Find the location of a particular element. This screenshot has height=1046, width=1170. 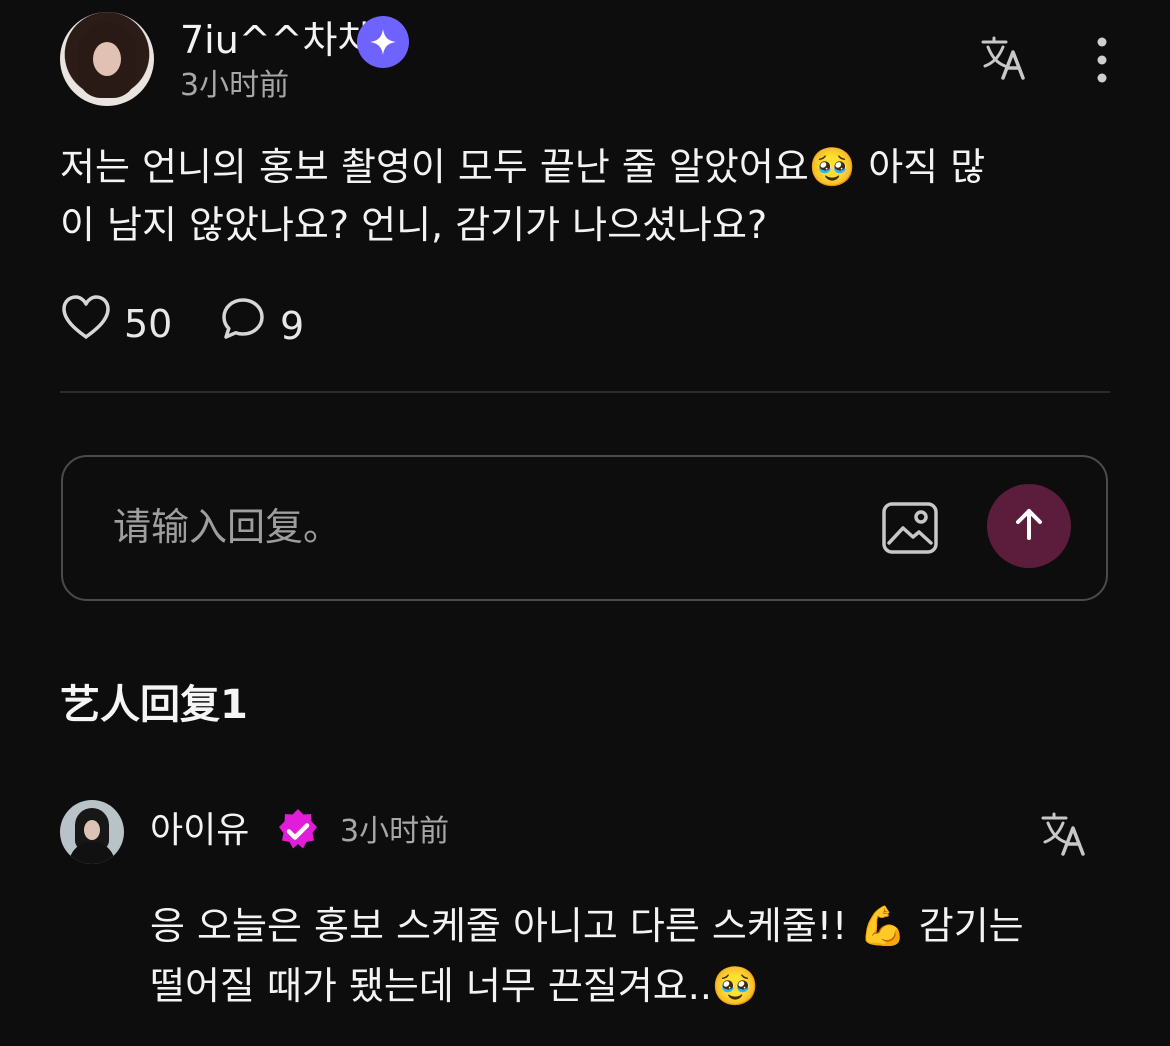

author-avatar is located at coordinates (107, 59).